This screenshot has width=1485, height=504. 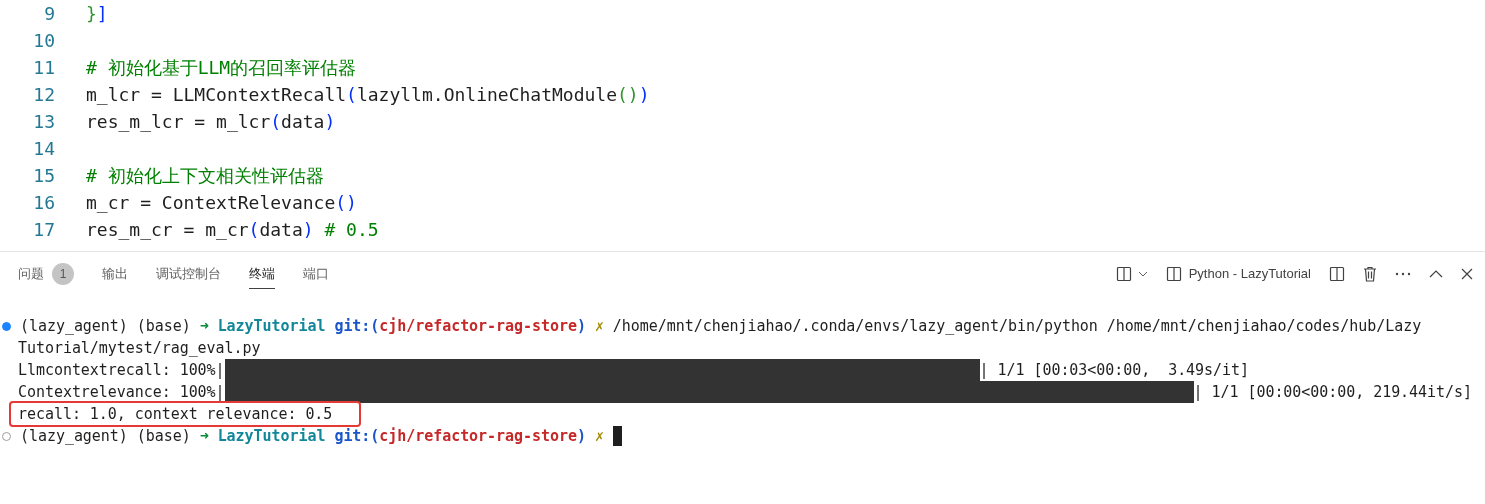 I want to click on close-icon, so click(x=1467, y=274).